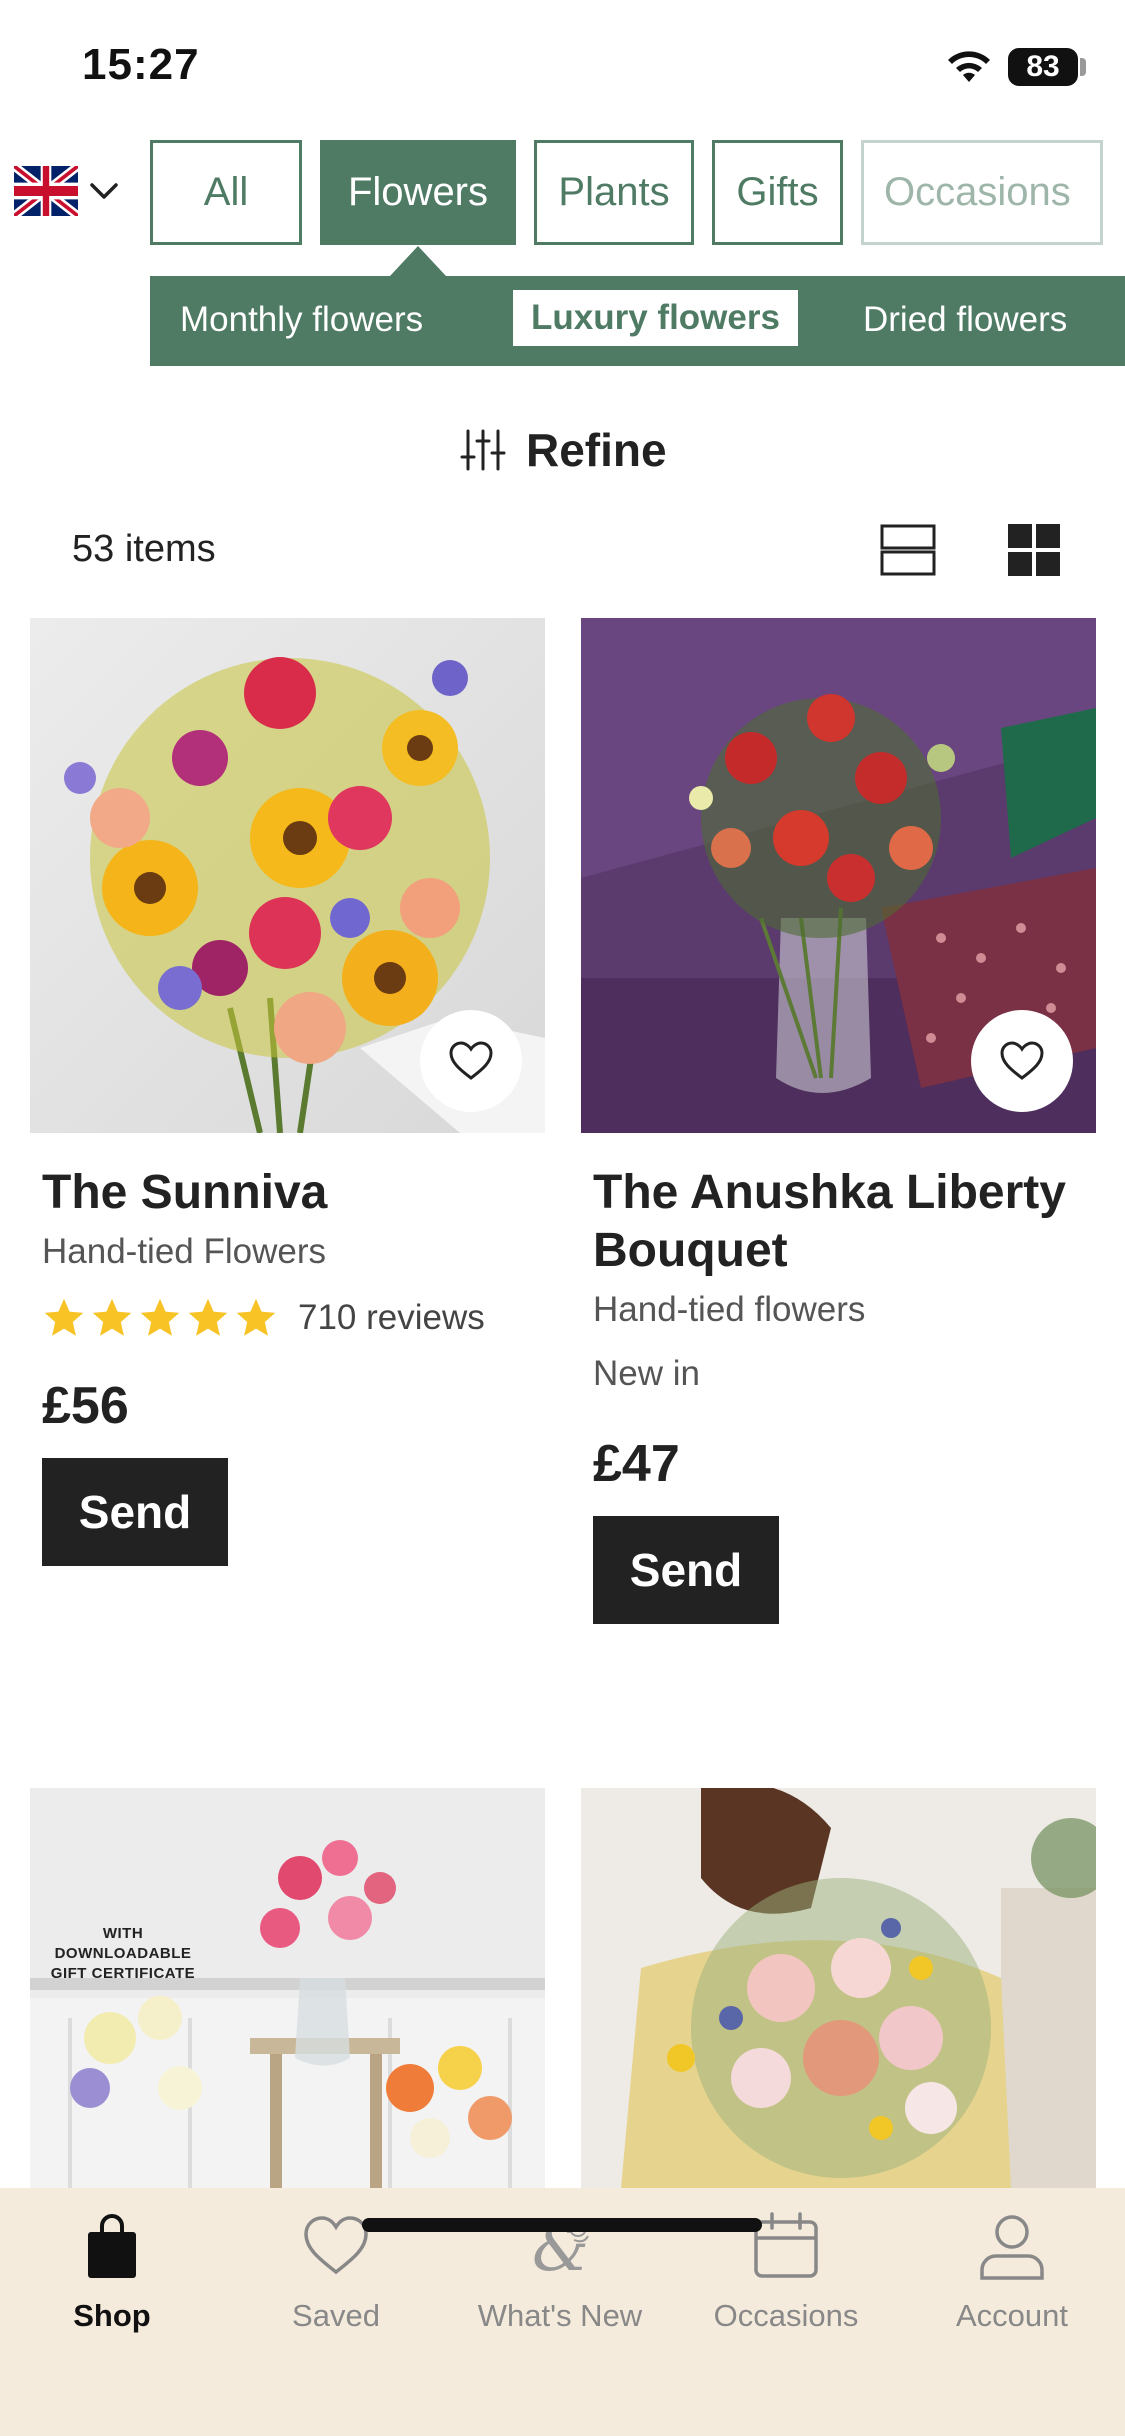  I want to click on subcategory-monthly-flowers: Monthly flowers, so click(301, 320).